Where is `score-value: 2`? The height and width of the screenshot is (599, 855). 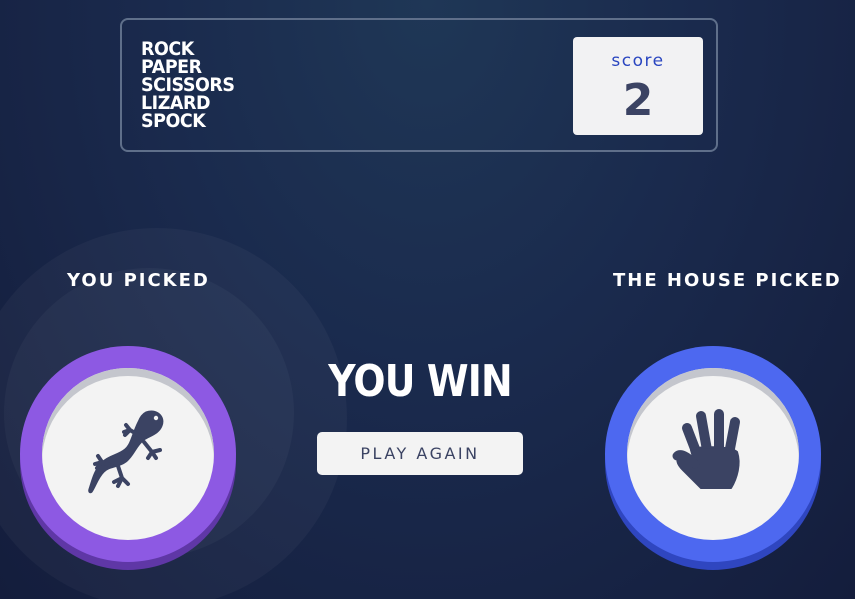
score-value: 2 is located at coordinates (638, 100).